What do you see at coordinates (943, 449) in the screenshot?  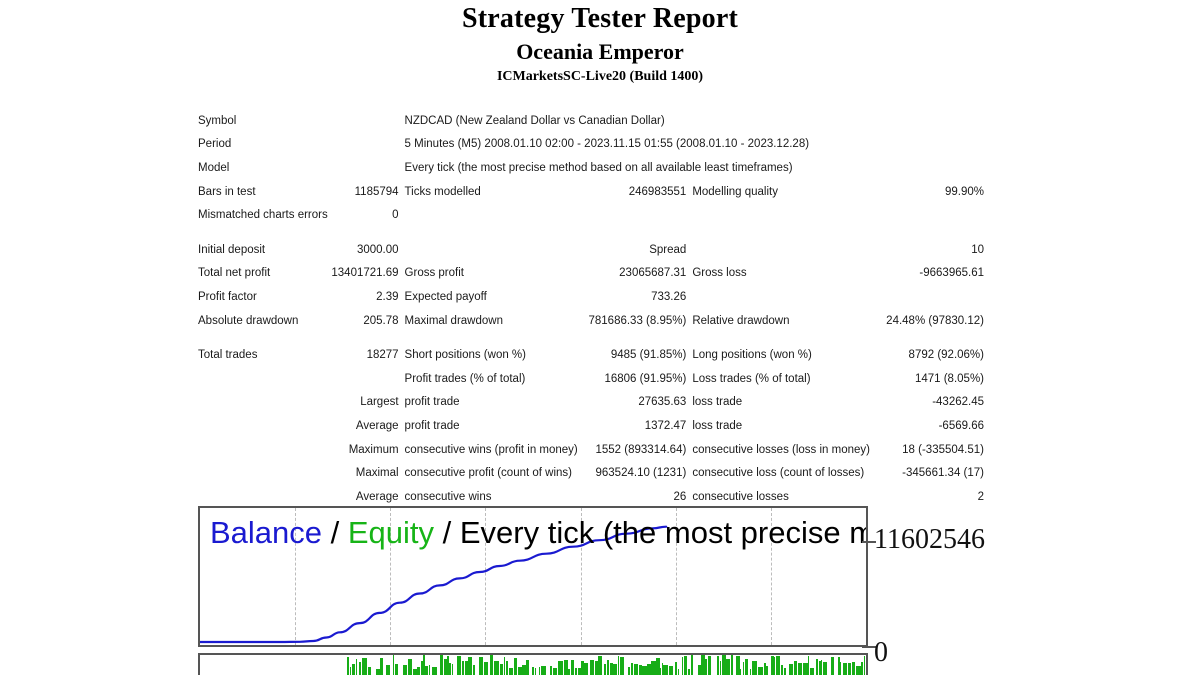 I see `max-consecutive-losses-value: 18 (-335504.51)` at bounding box center [943, 449].